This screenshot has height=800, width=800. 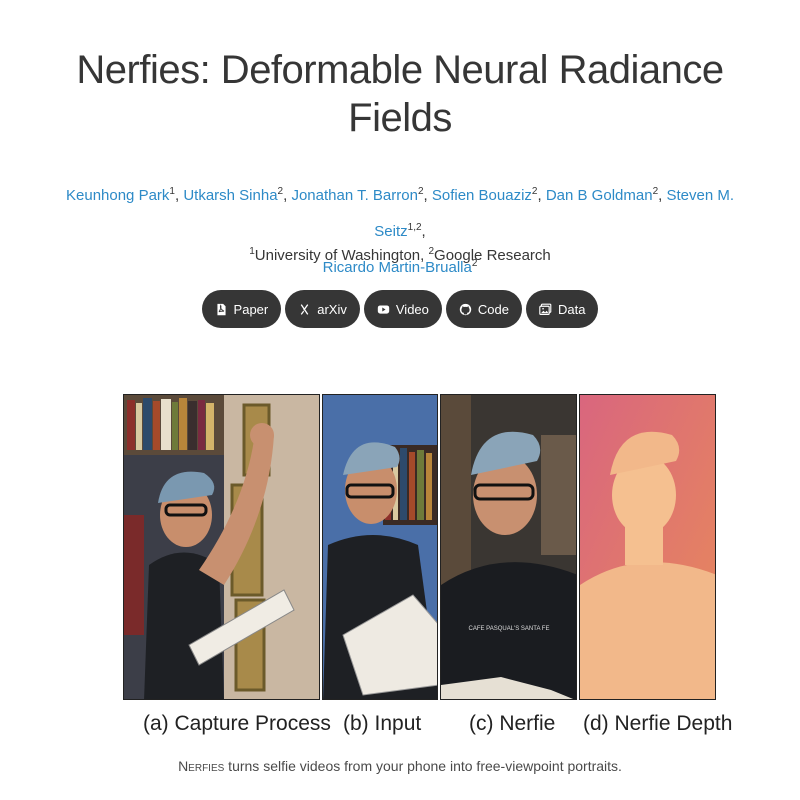 I want to click on video-button: Video, so click(x=402, y=309).